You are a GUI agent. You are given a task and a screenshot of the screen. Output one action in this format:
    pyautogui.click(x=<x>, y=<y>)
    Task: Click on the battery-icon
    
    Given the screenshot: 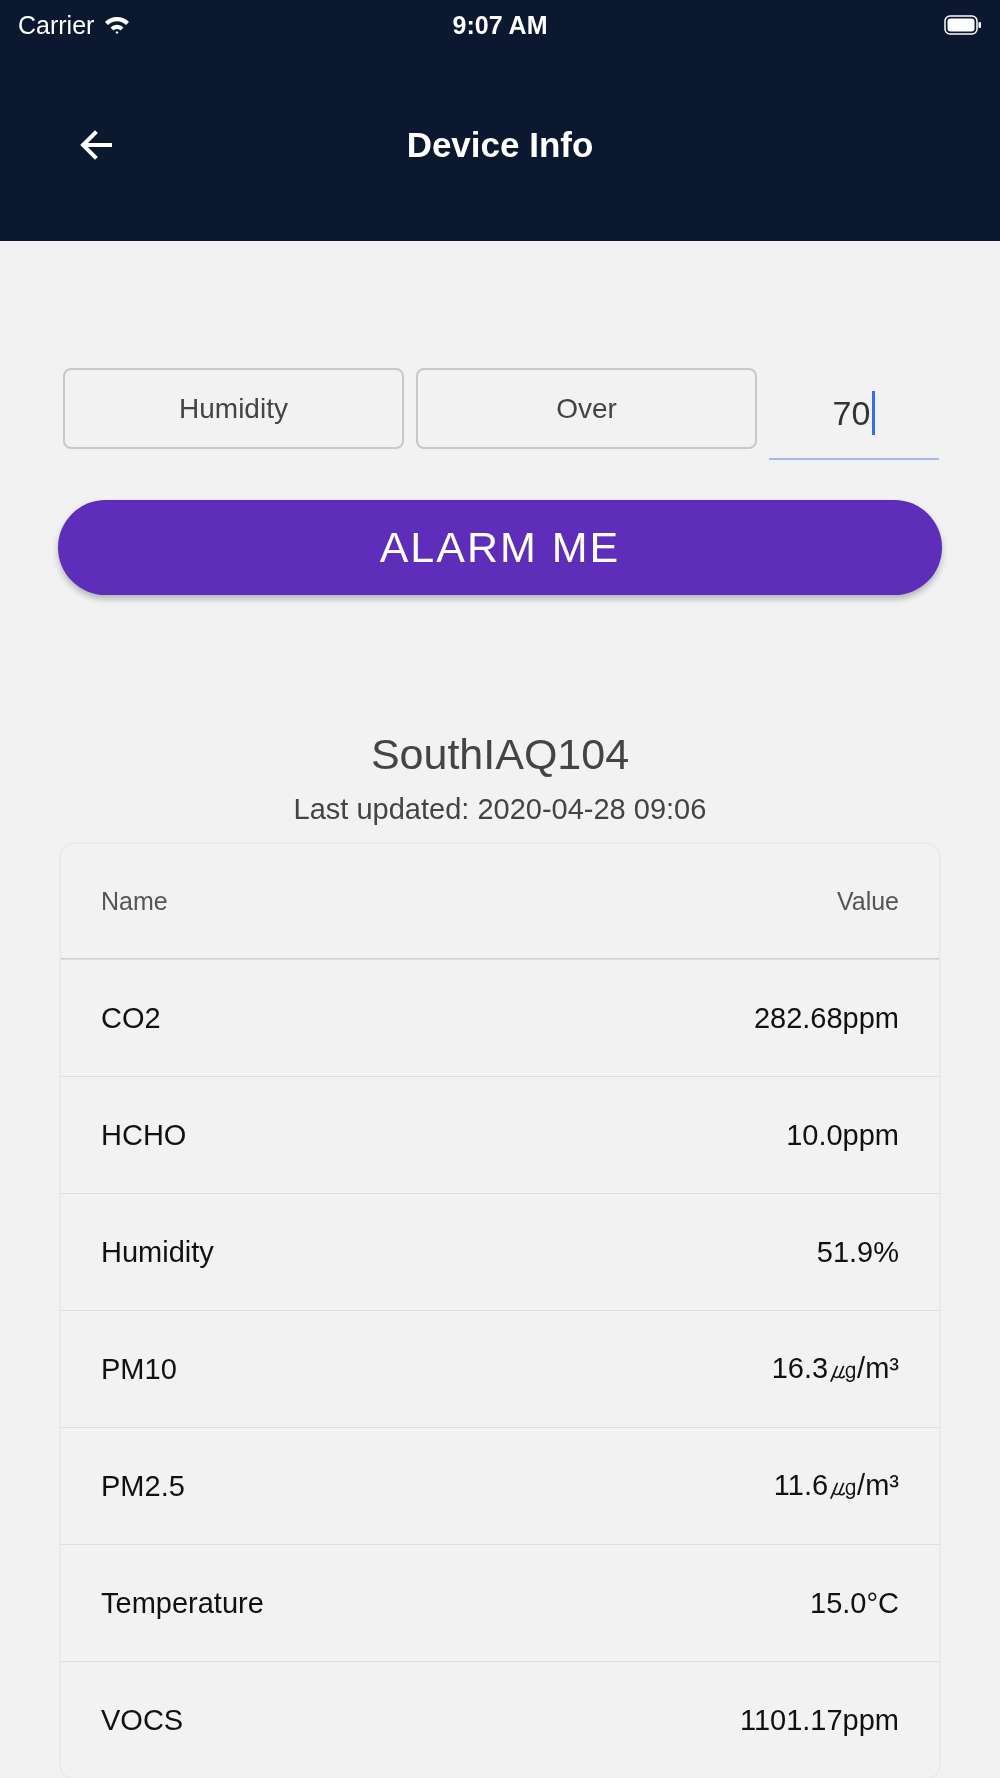 What is the action you would take?
    pyautogui.click(x=963, y=25)
    